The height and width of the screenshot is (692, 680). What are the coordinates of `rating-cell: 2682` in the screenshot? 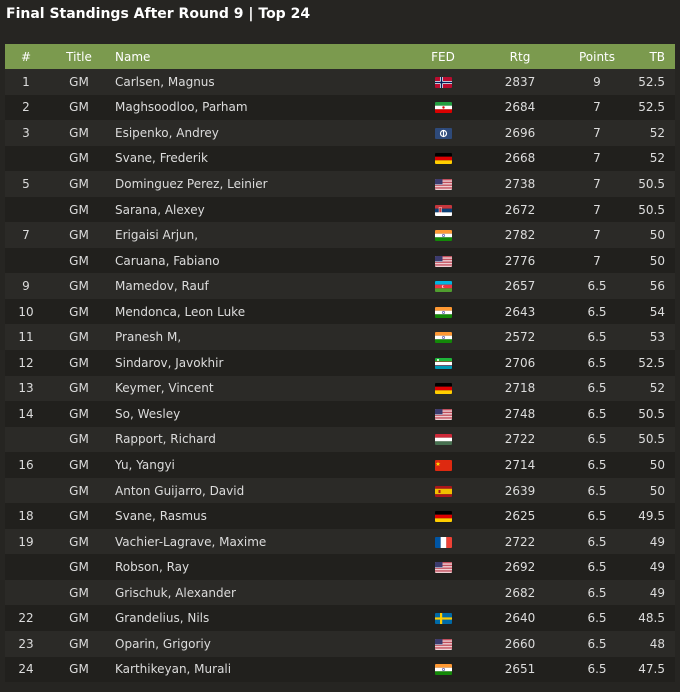 It's located at (520, 592).